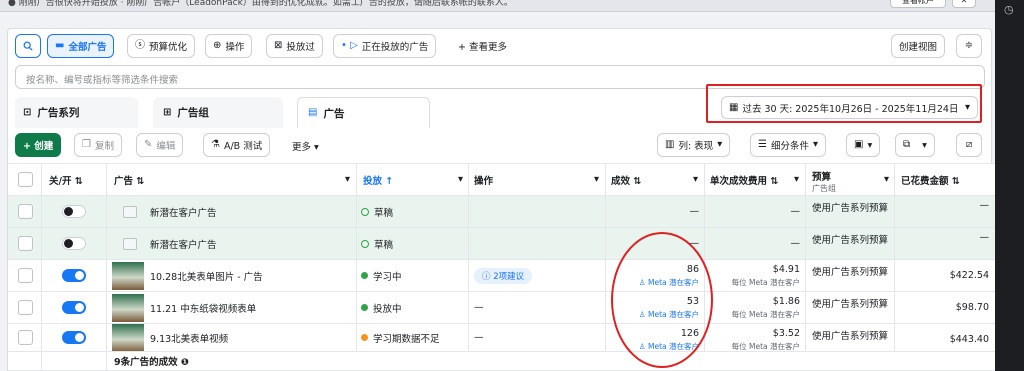  What do you see at coordinates (915, 145) in the screenshot?
I see `export-dropdown: ⧉ ▾` at bounding box center [915, 145].